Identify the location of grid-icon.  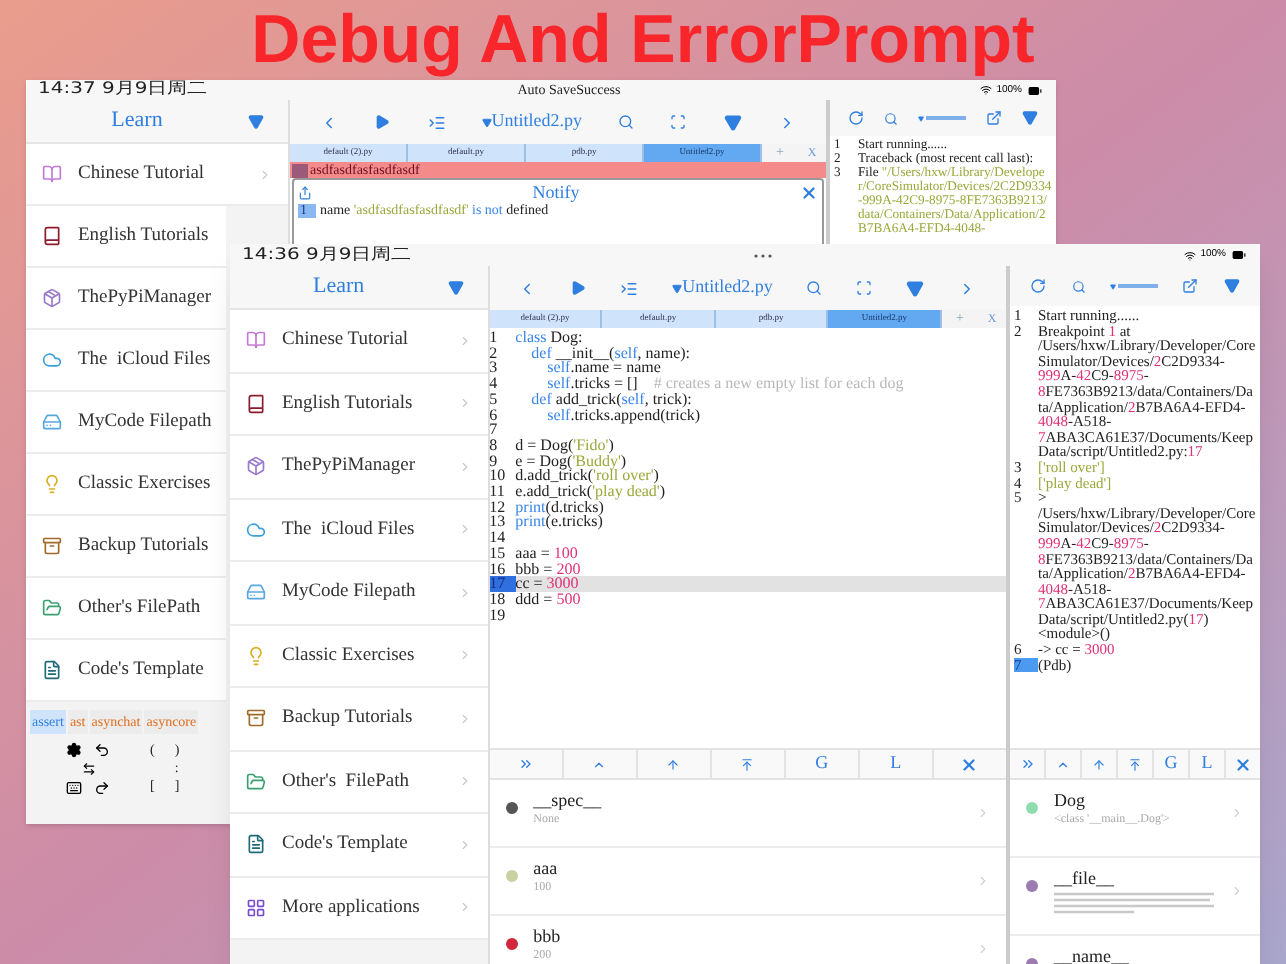
(256, 907).